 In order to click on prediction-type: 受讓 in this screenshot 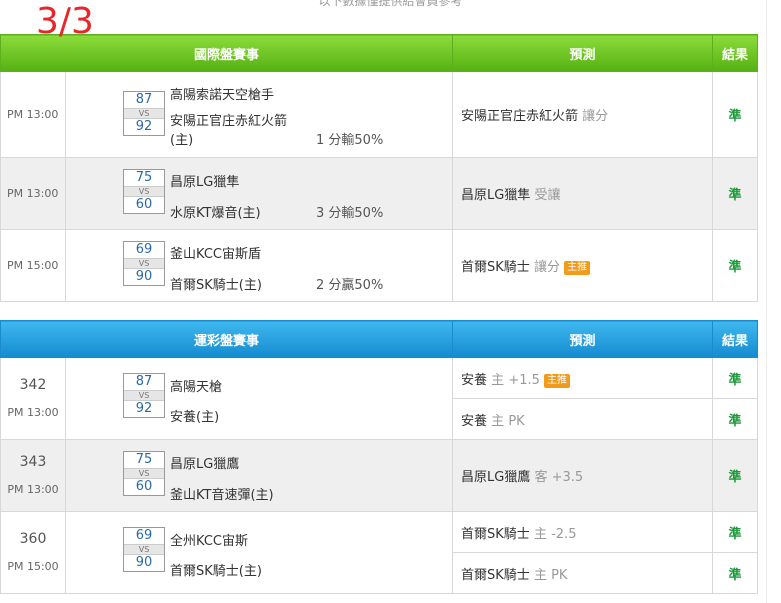, I will do `click(547, 195)`.